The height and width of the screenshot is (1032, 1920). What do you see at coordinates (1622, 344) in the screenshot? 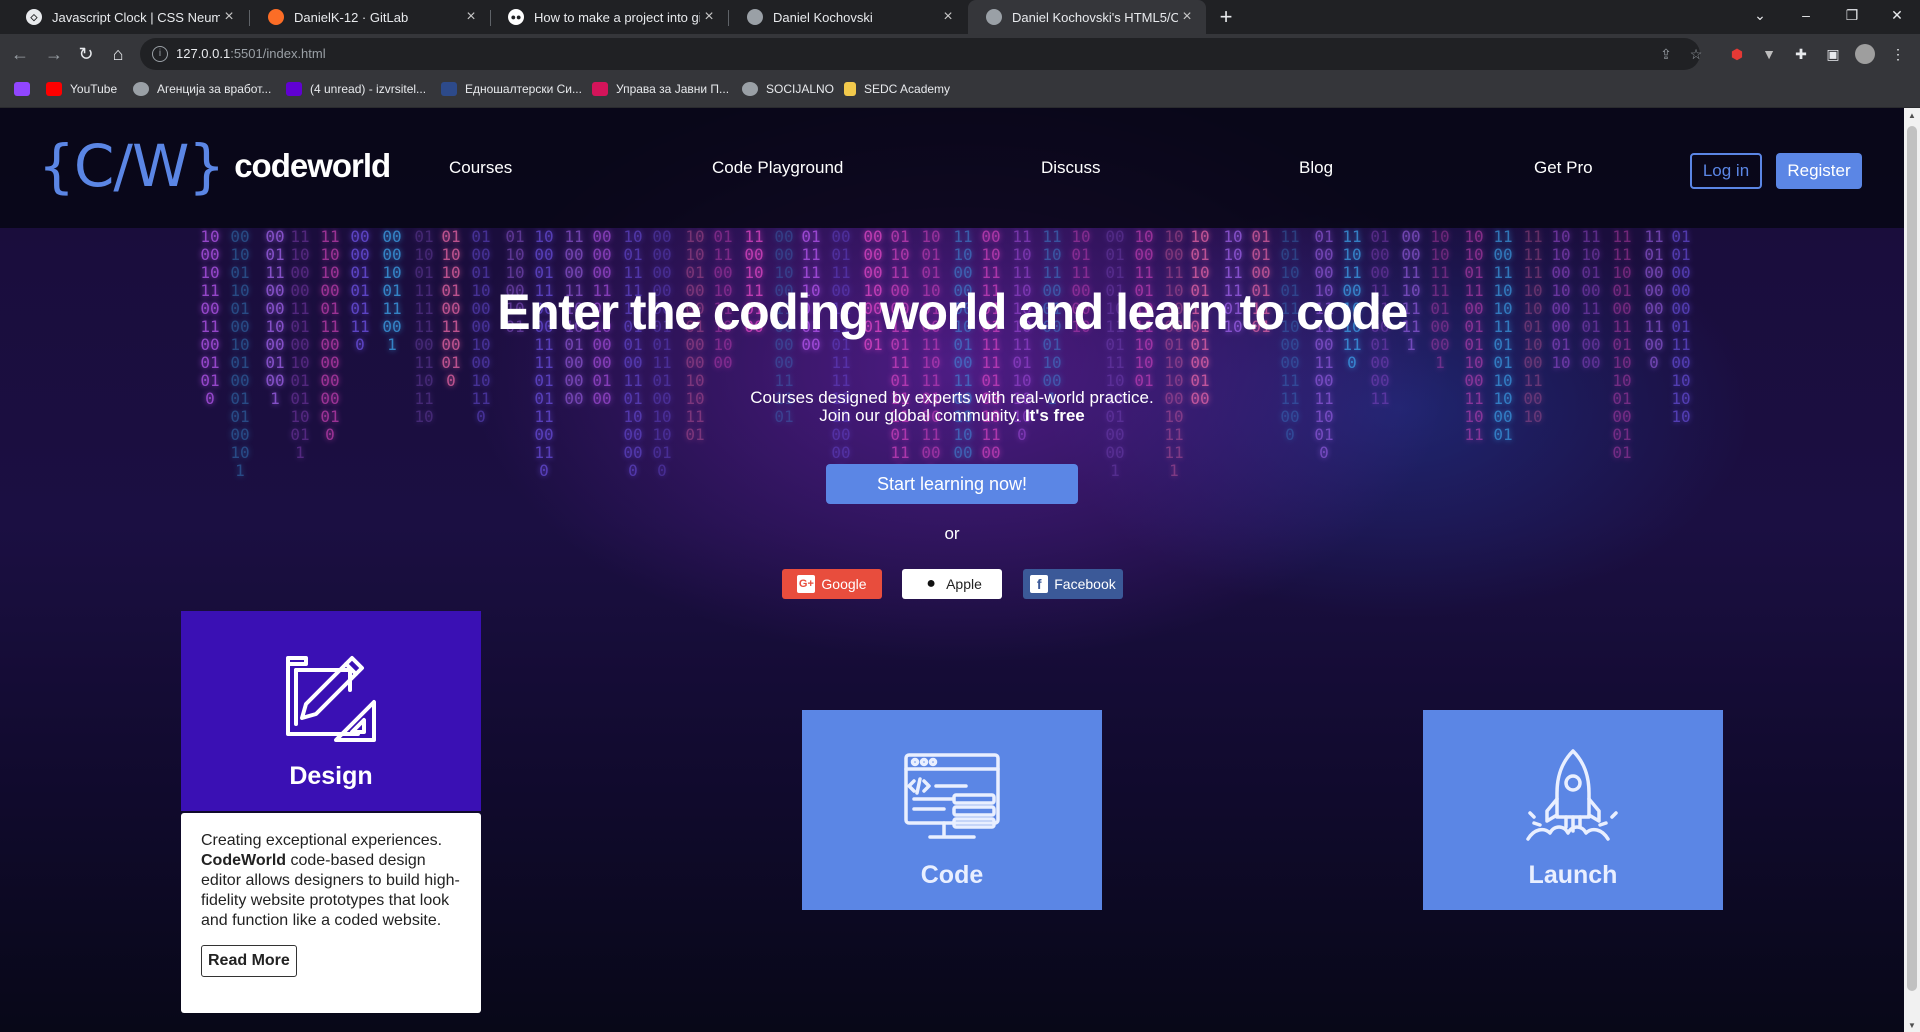
I see `binary-column: 11111001001101101001000101` at bounding box center [1622, 344].